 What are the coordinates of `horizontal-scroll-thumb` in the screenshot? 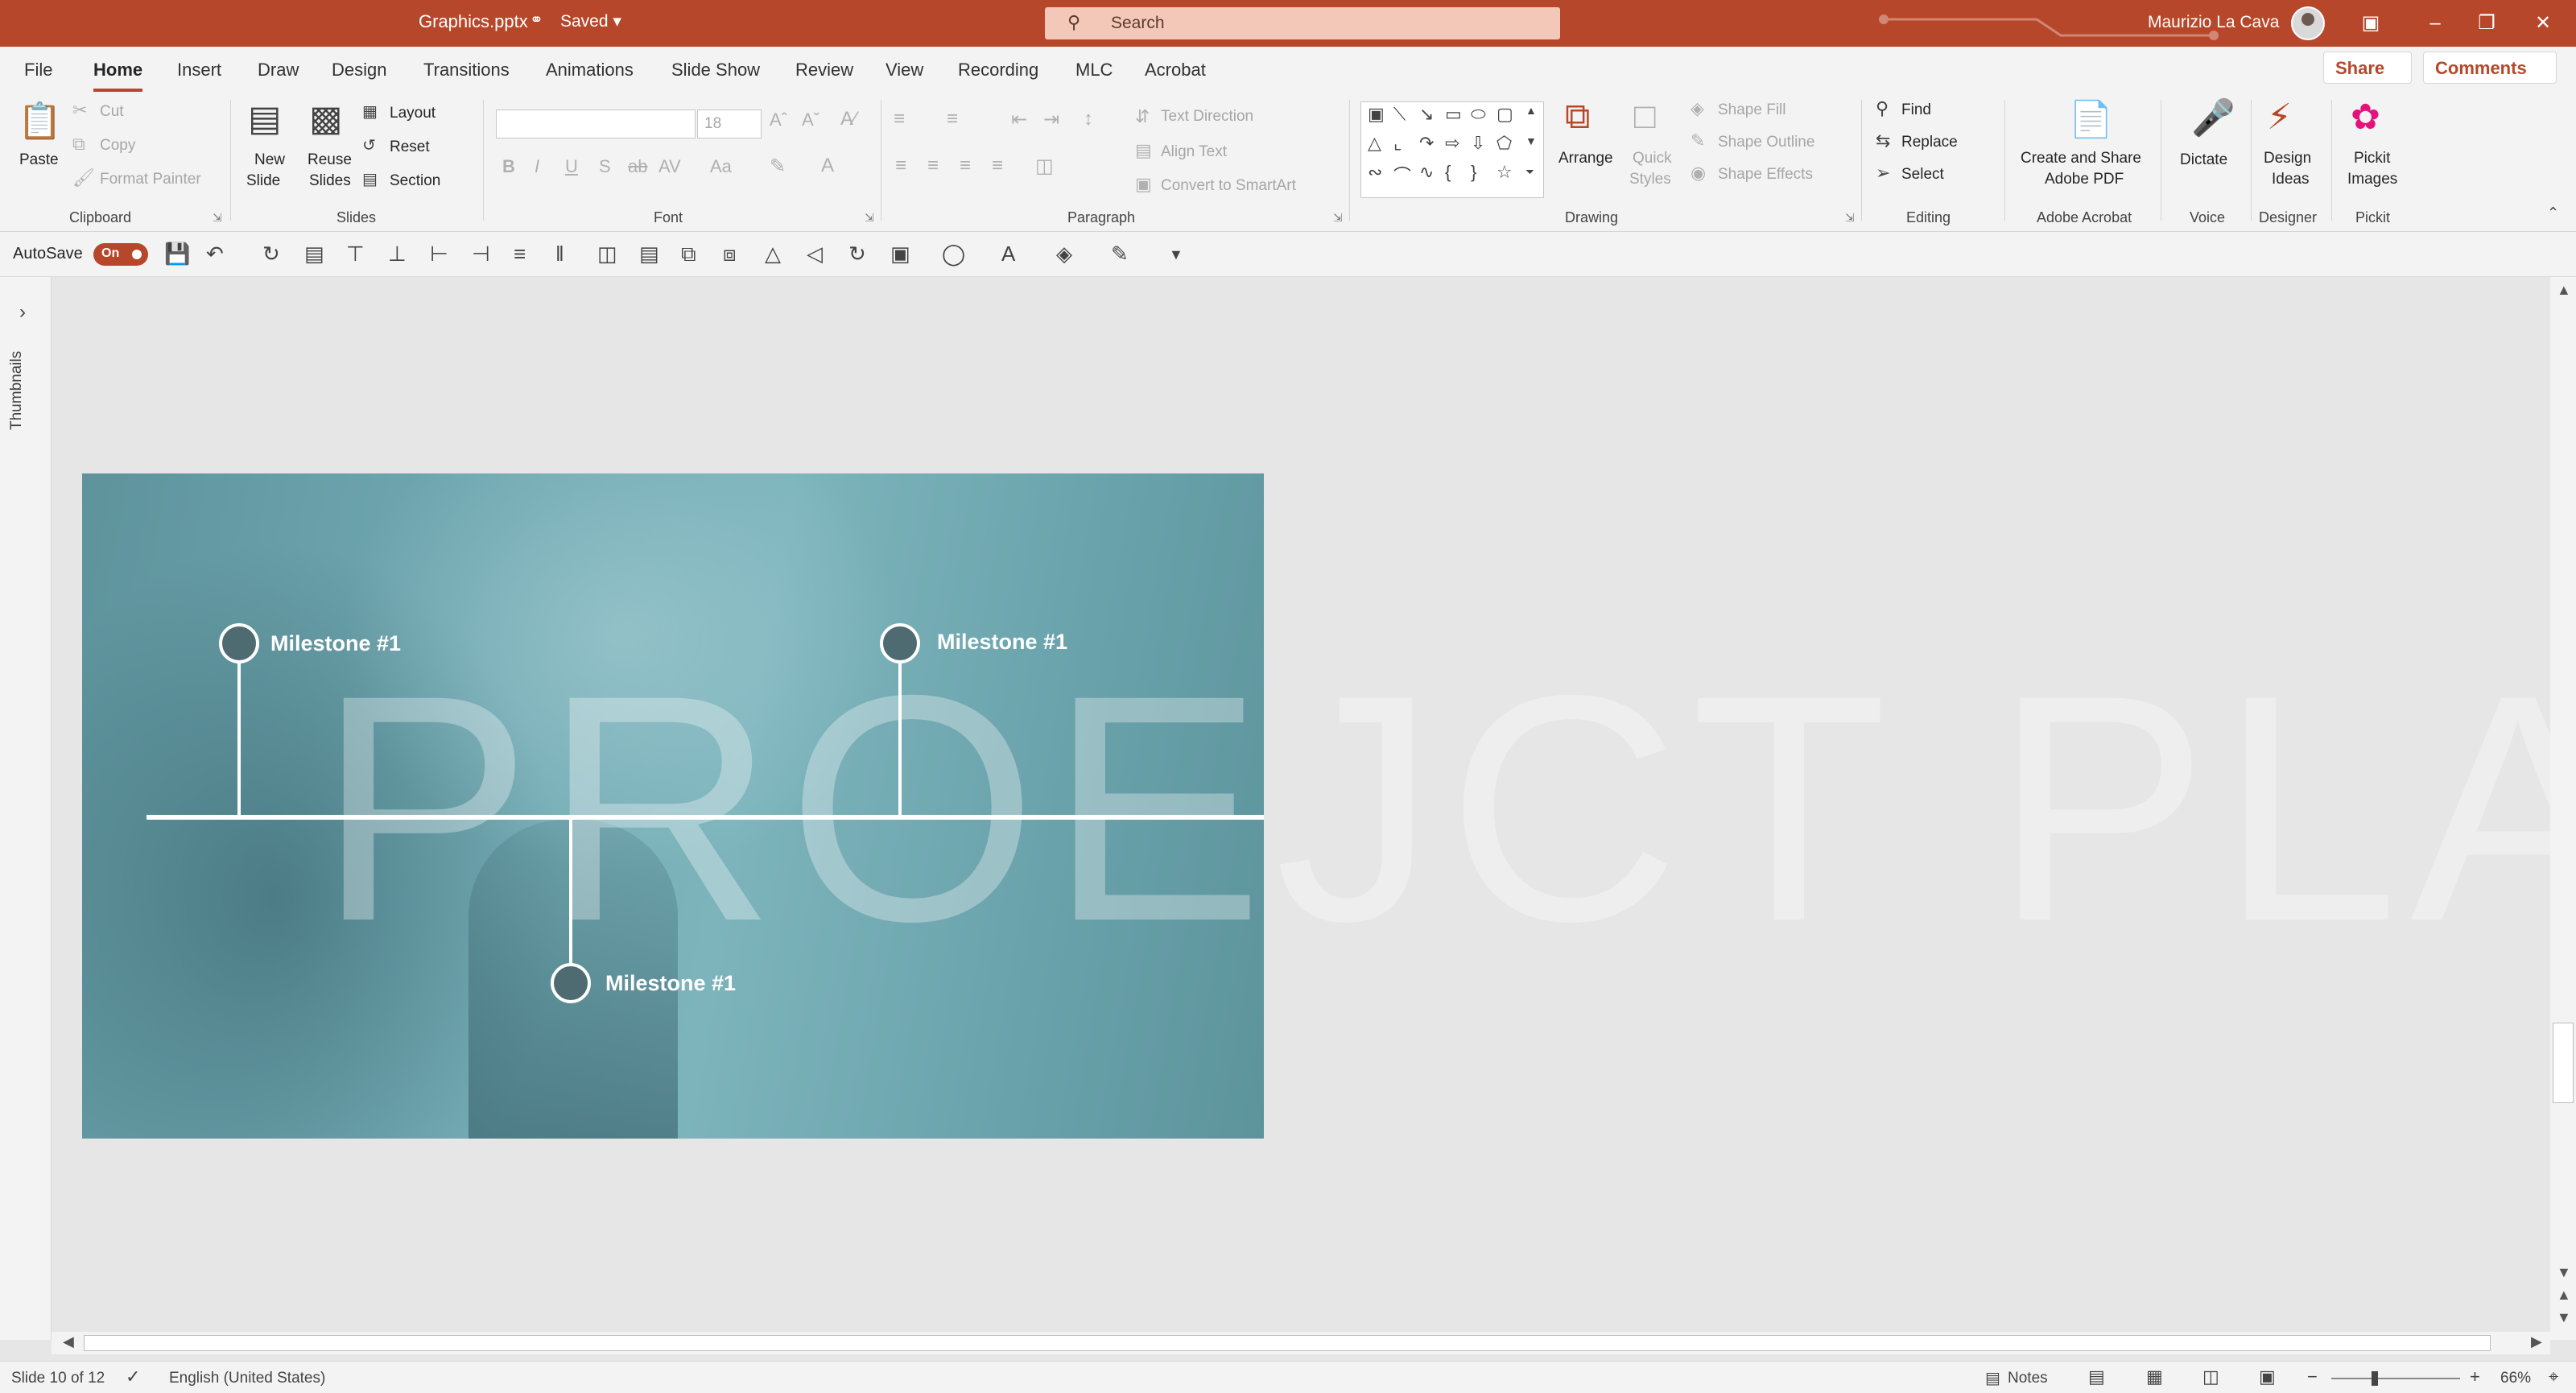 It's located at (1287, 1343).